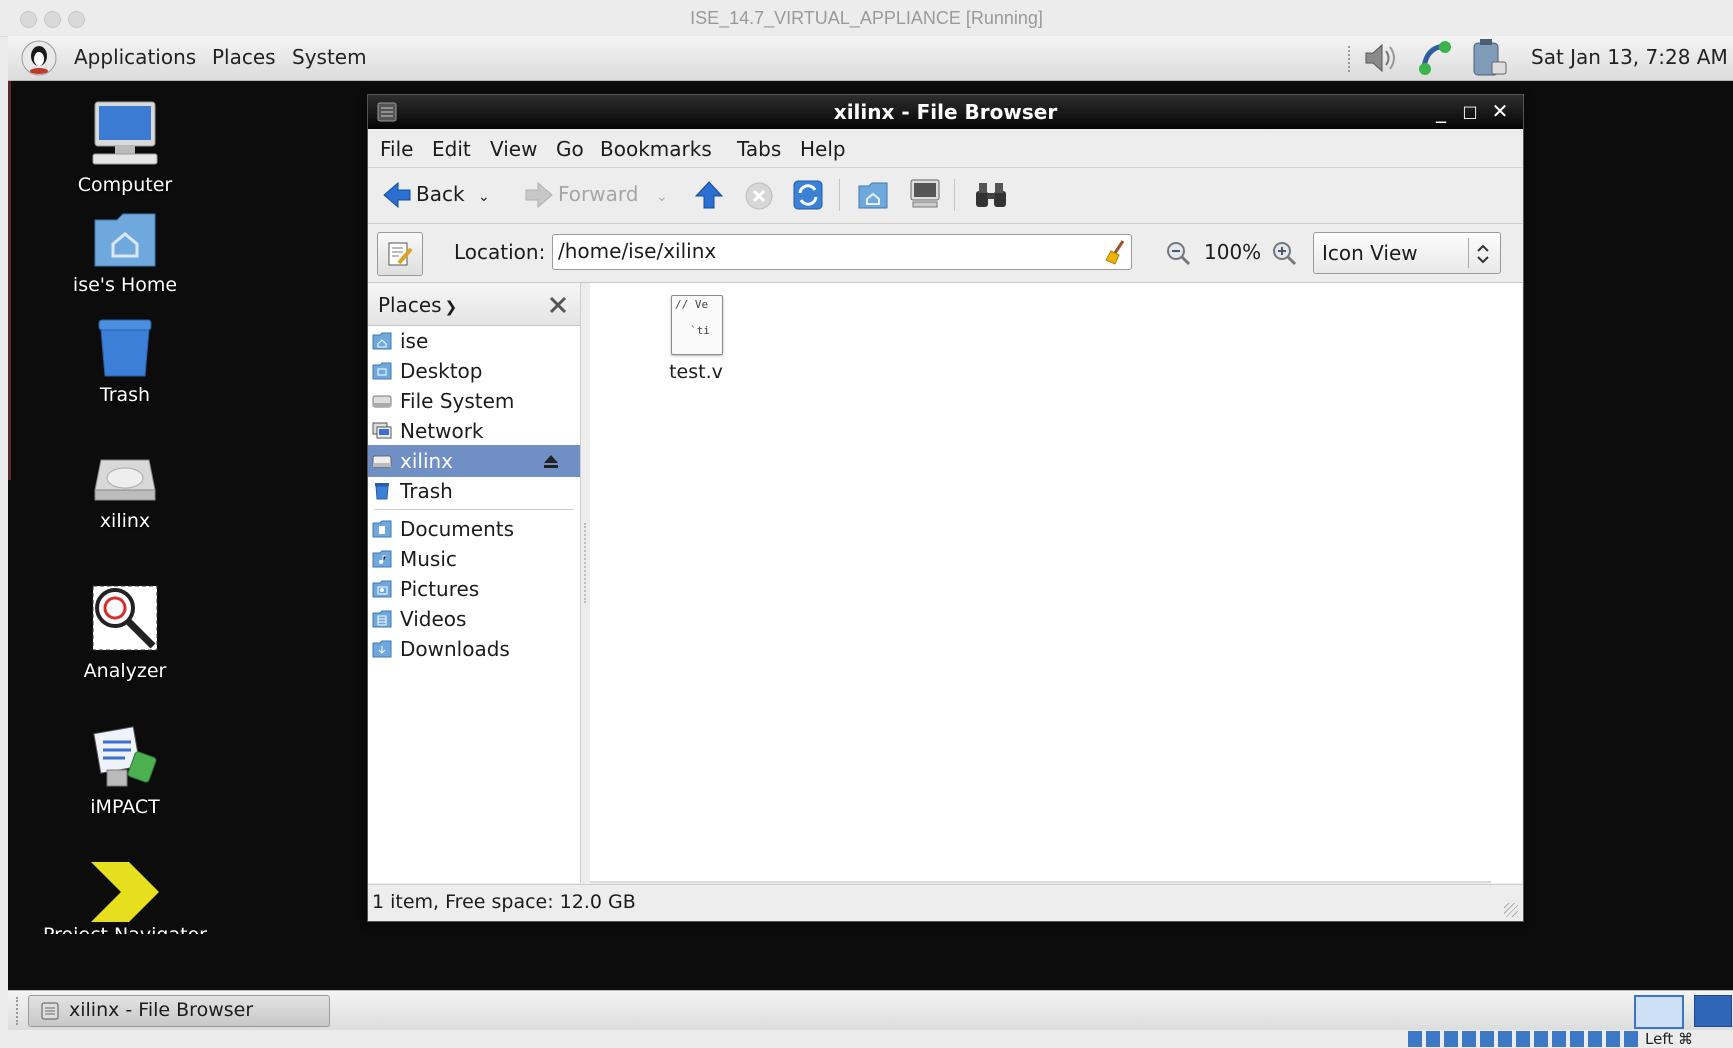 The height and width of the screenshot is (1048, 1733). Describe the element at coordinates (1500, 111) in the screenshot. I see `close-button: ✕` at that location.